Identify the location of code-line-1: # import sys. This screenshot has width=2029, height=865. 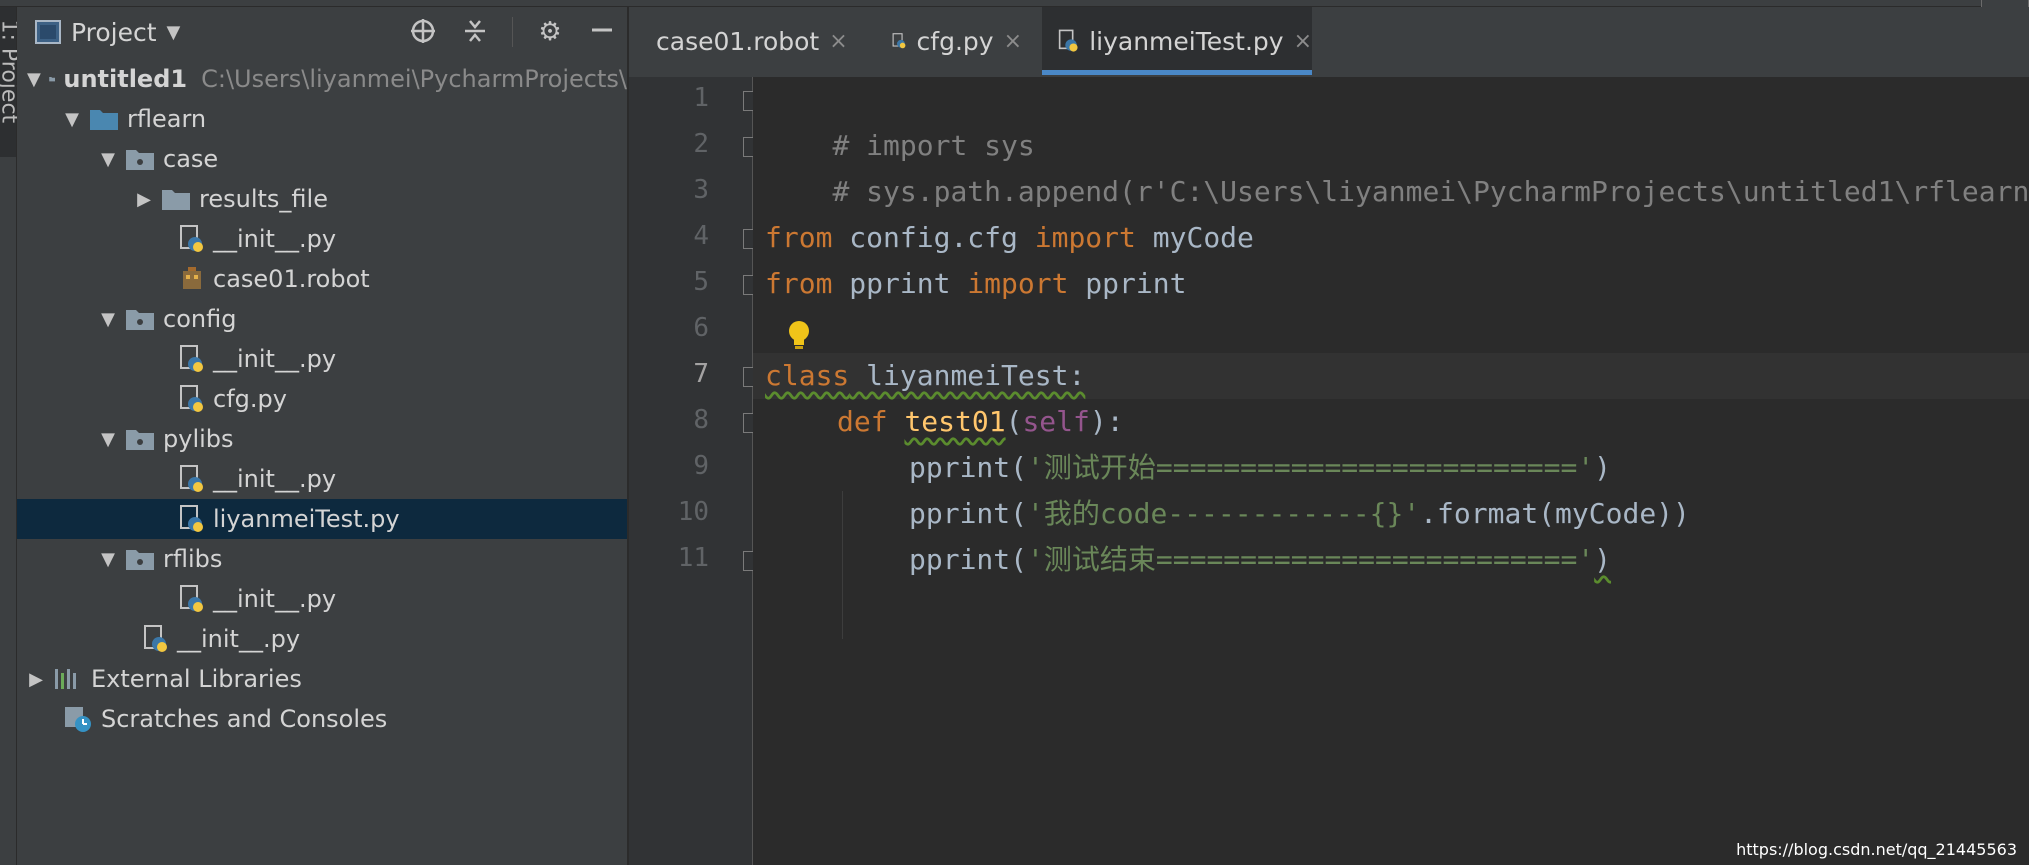
(899, 119).